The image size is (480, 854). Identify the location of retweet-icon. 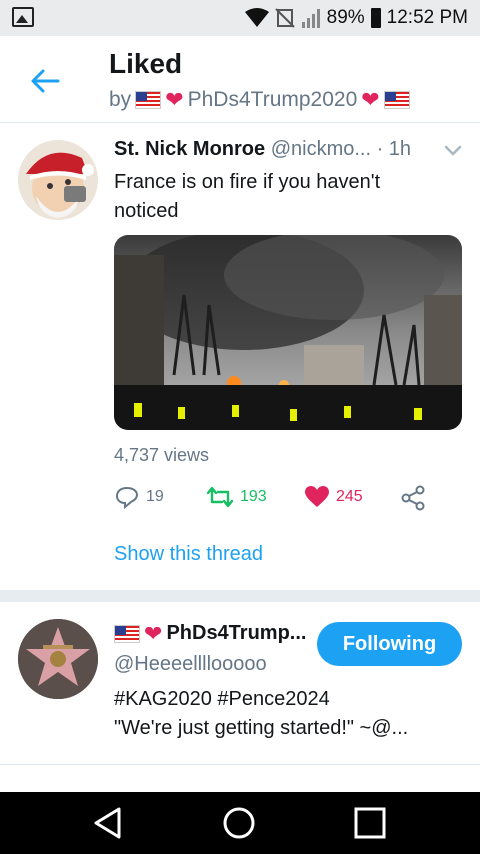
(220, 497).